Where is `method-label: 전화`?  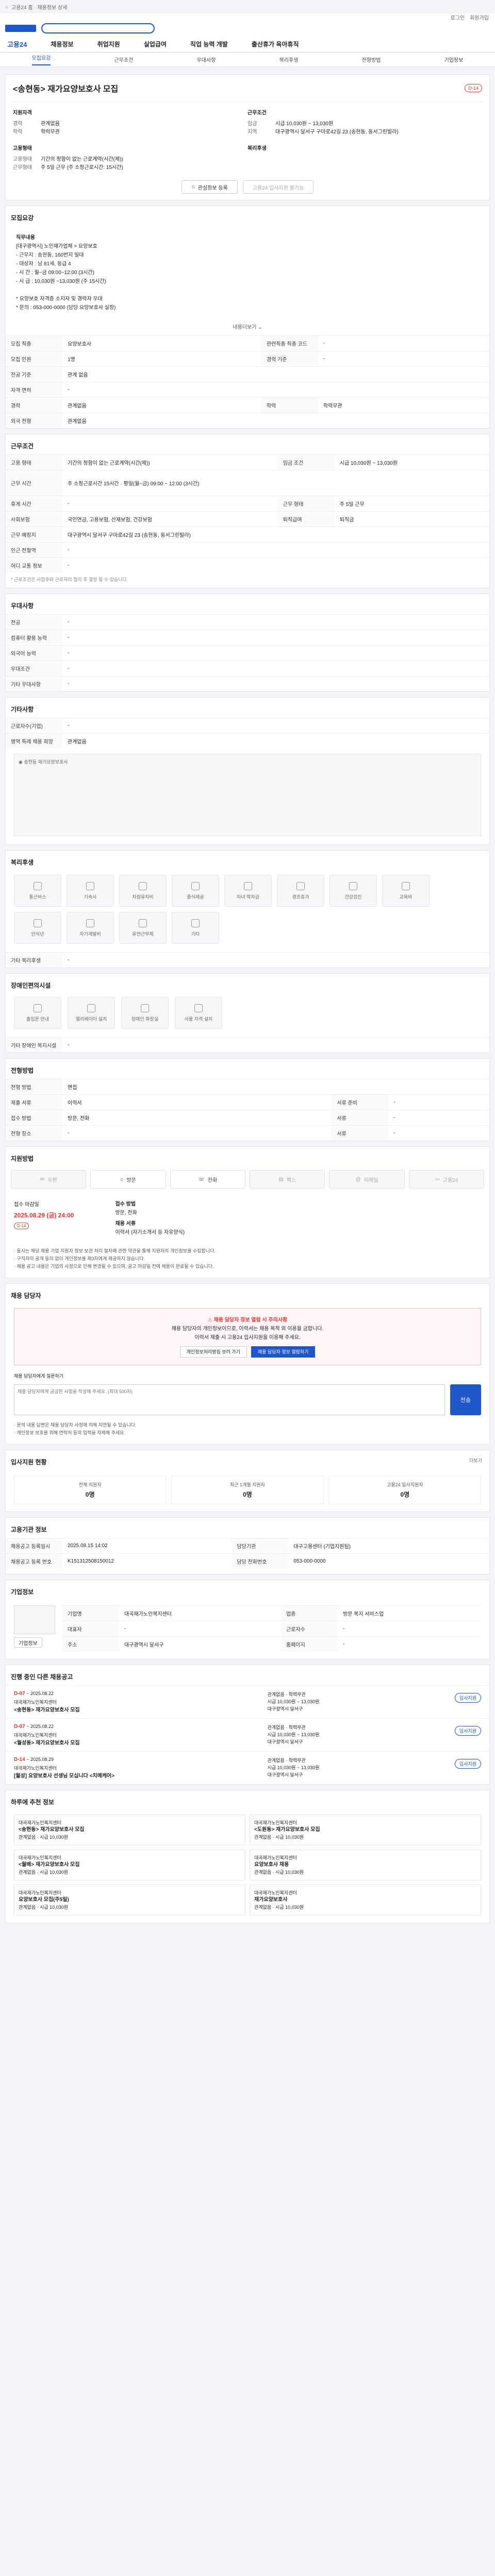
method-label: 전화 is located at coordinates (212, 1180).